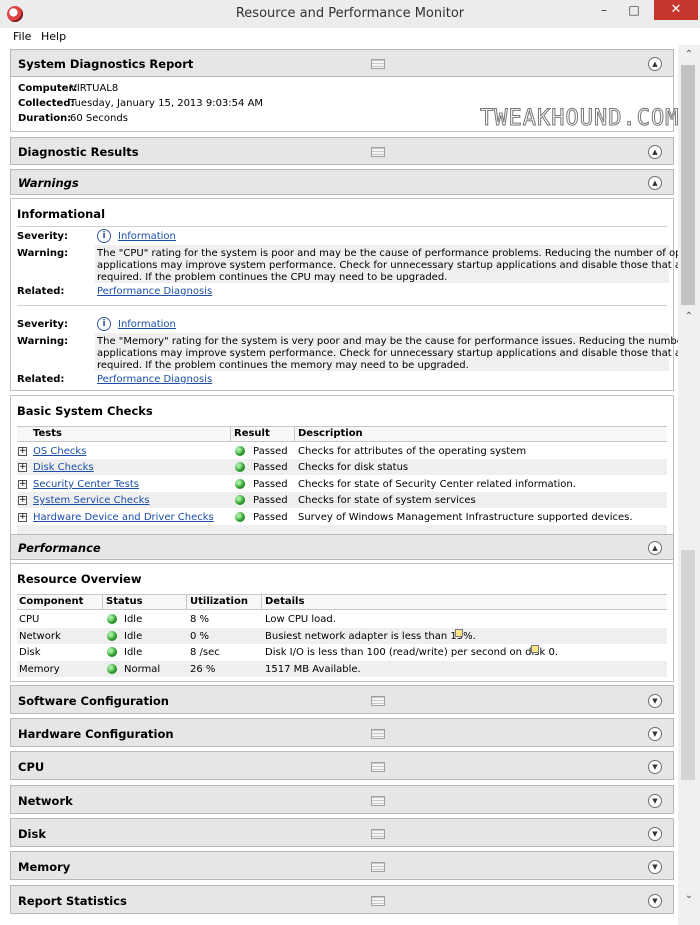 This screenshot has width=700, height=925. I want to click on column-header-result: Result, so click(252, 433).